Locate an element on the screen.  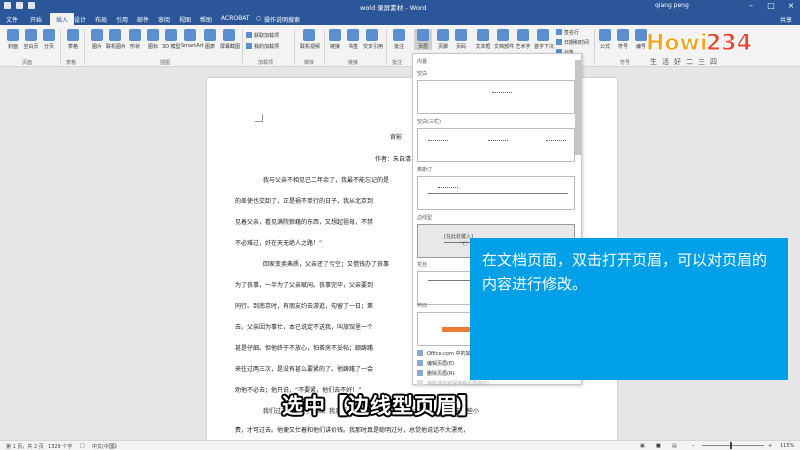
group-illustrations: 插图 is located at coordinates (165, 63).